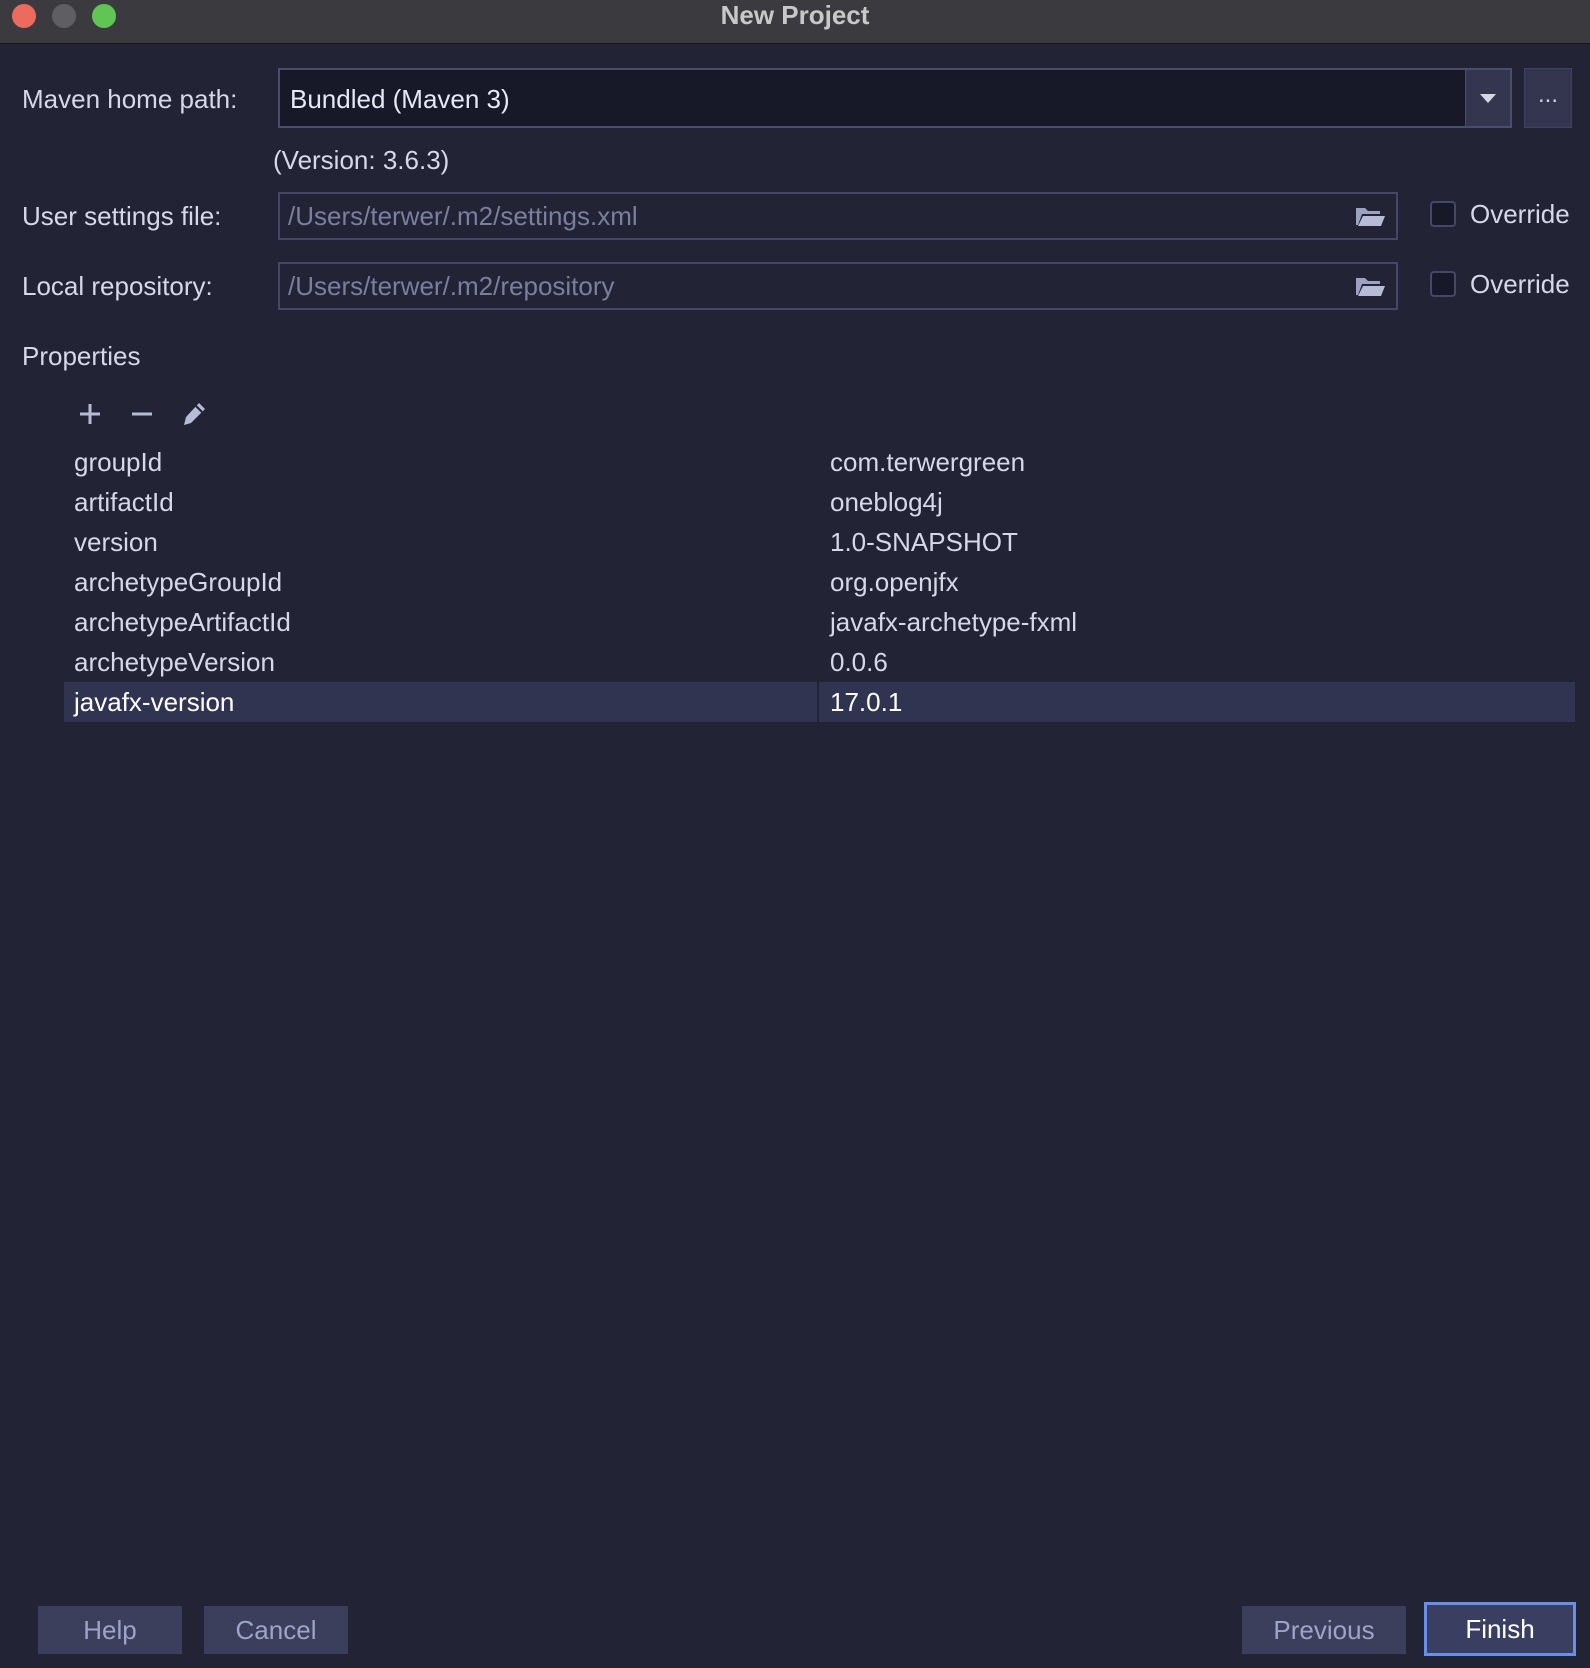 Image resolution: width=1590 pixels, height=1668 pixels. What do you see at coordinates (819, 662) in the screenshot?
I see `property-row-archetypeversion: archetypeVersion 0.0.6` at bounding box center [819, 662].